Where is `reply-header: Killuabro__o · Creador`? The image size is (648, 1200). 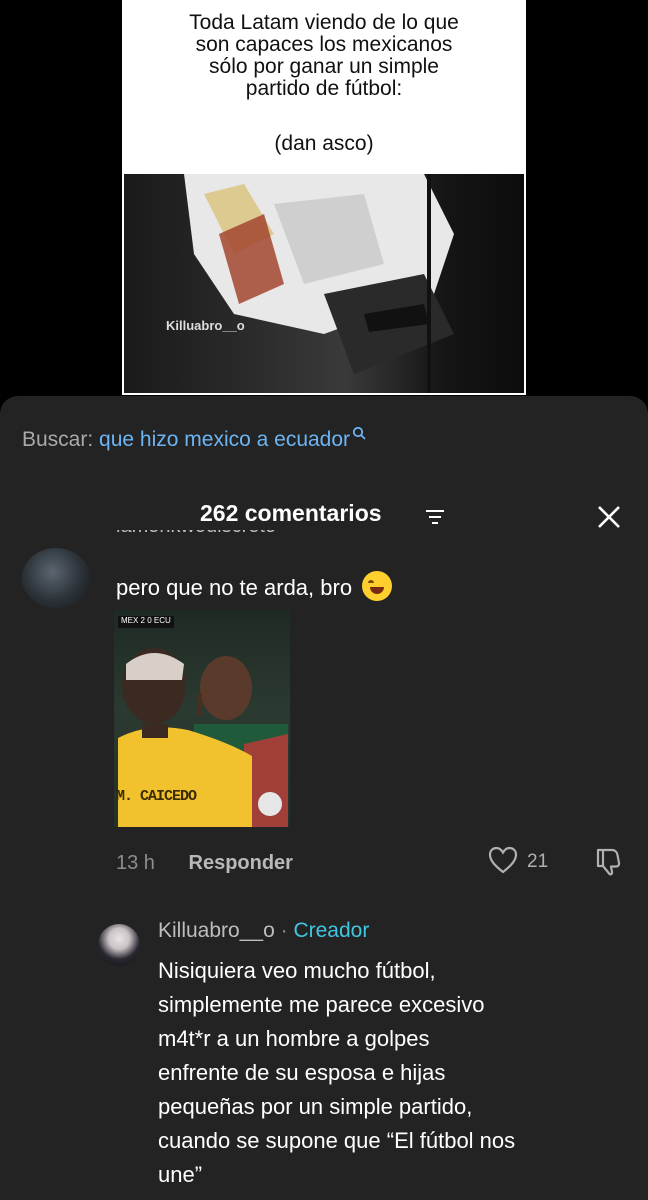 reply-header: Killuabro__o · Creador is located at coordinates (263, 931).